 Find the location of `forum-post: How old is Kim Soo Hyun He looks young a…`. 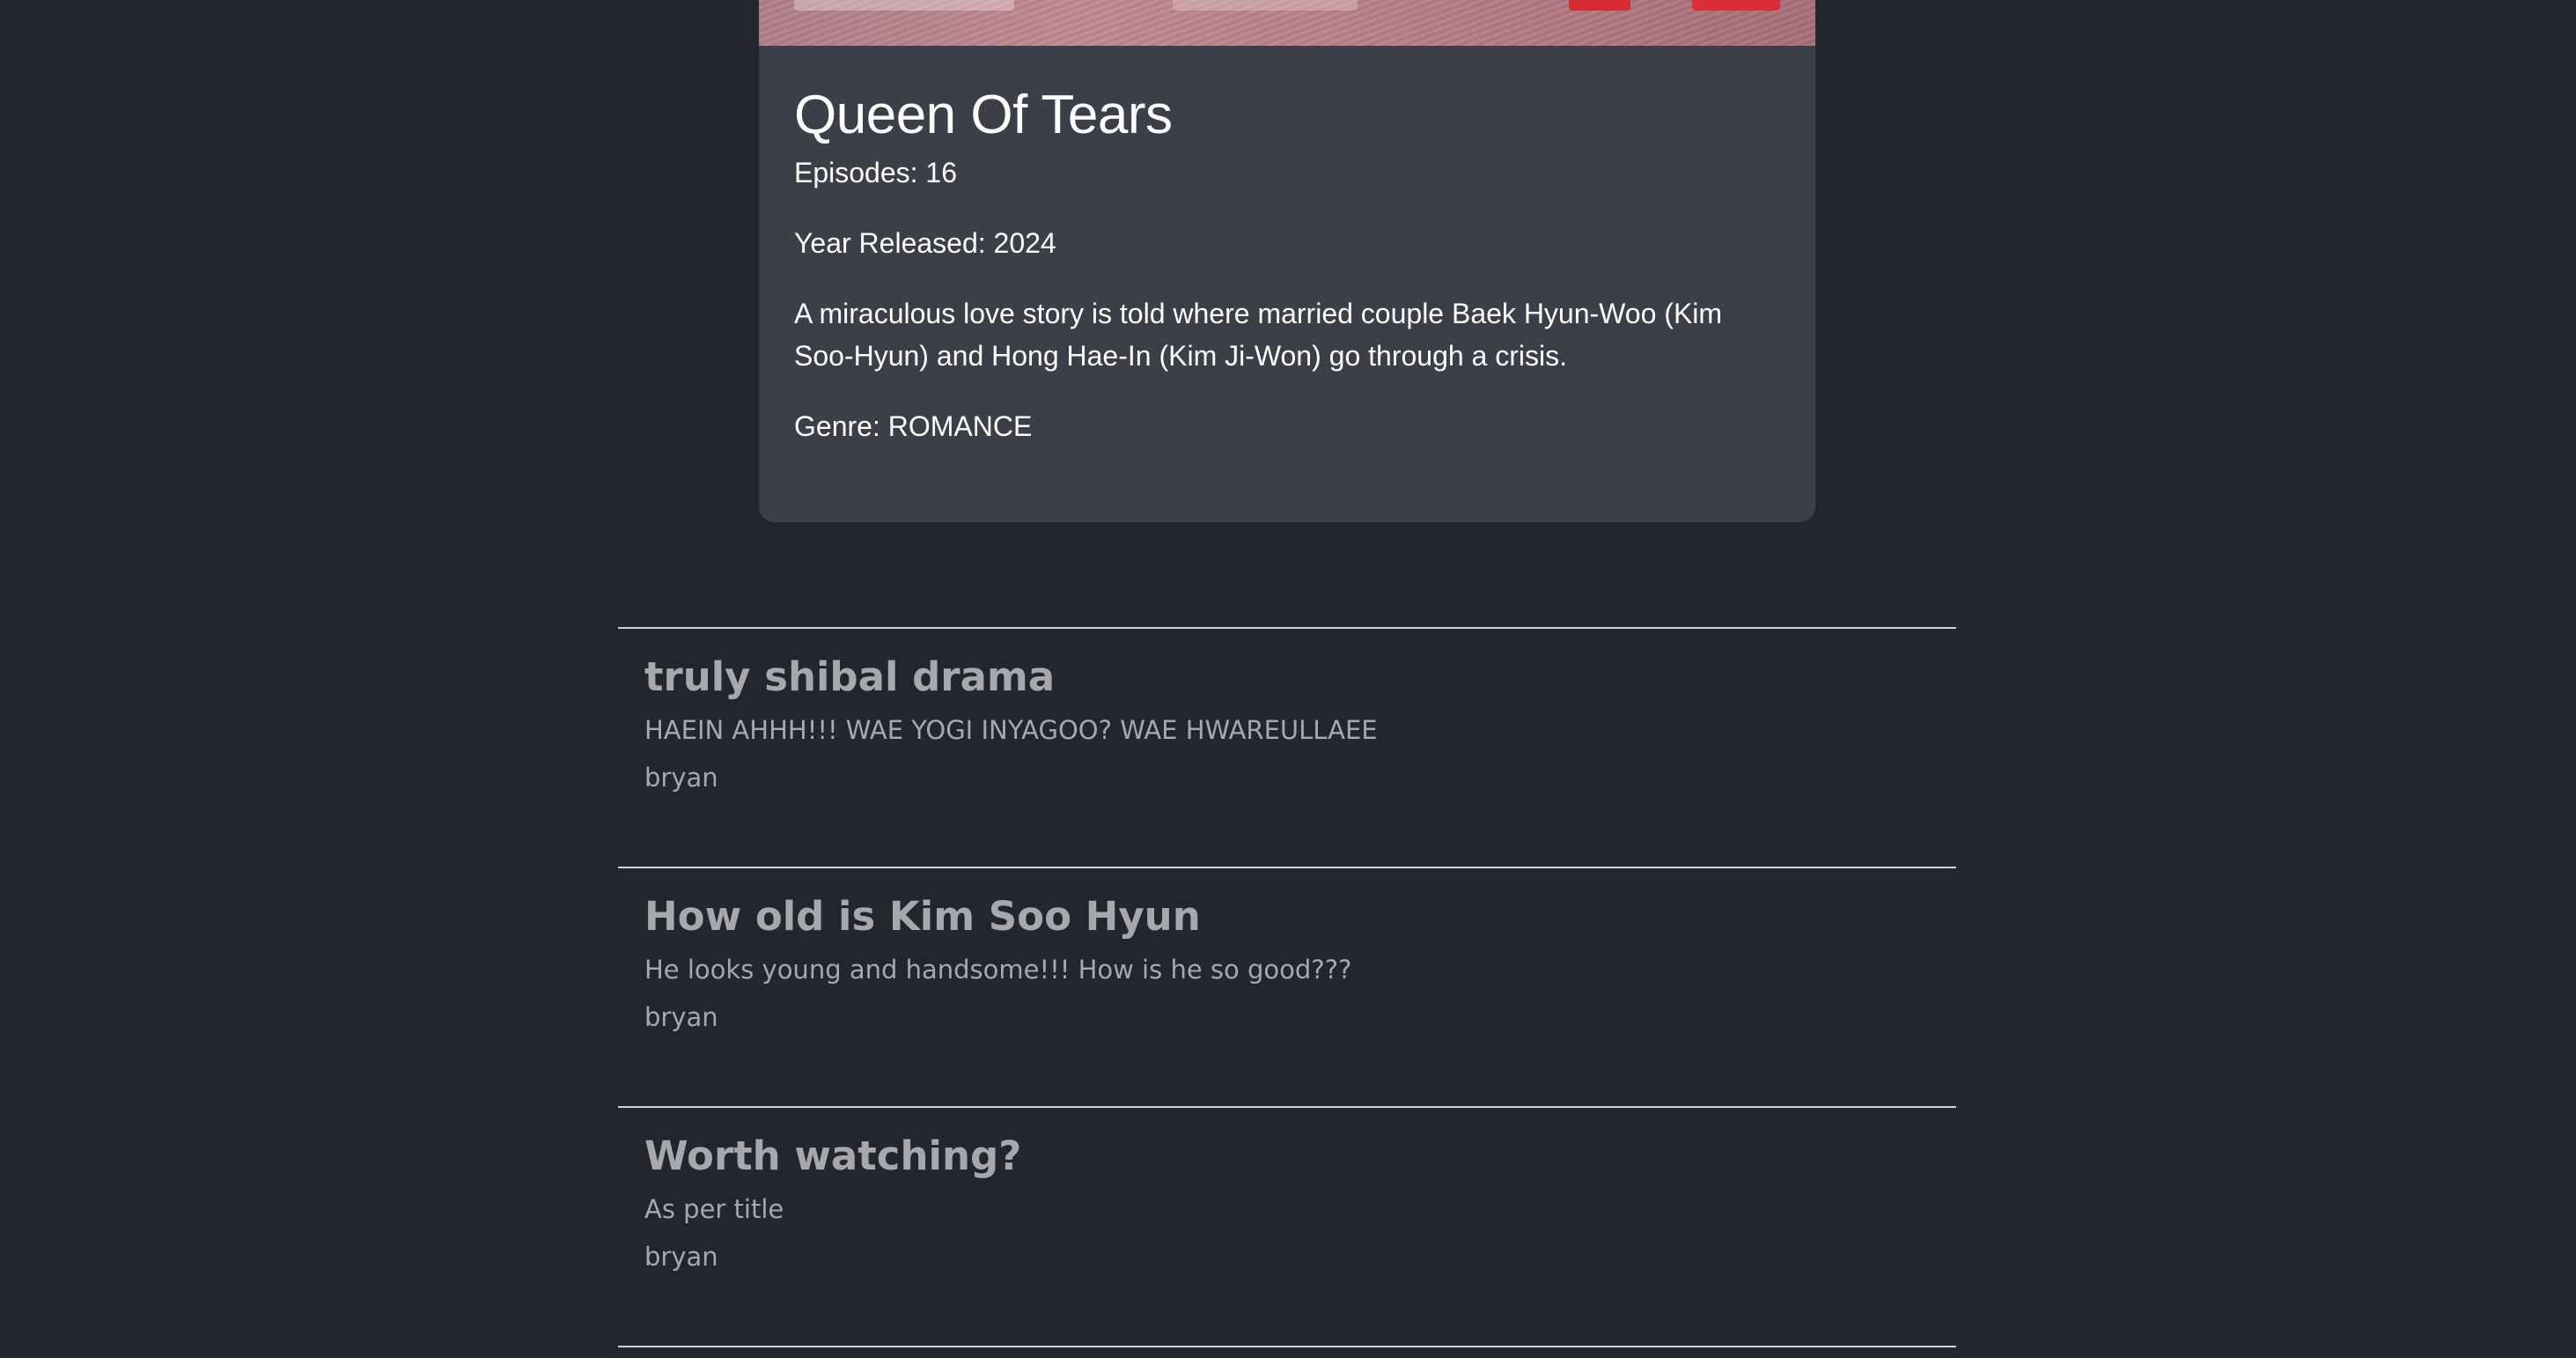

forum-post: How old is Kim Soo Hyun He looks young a… is located at coordinates (1287, 949).